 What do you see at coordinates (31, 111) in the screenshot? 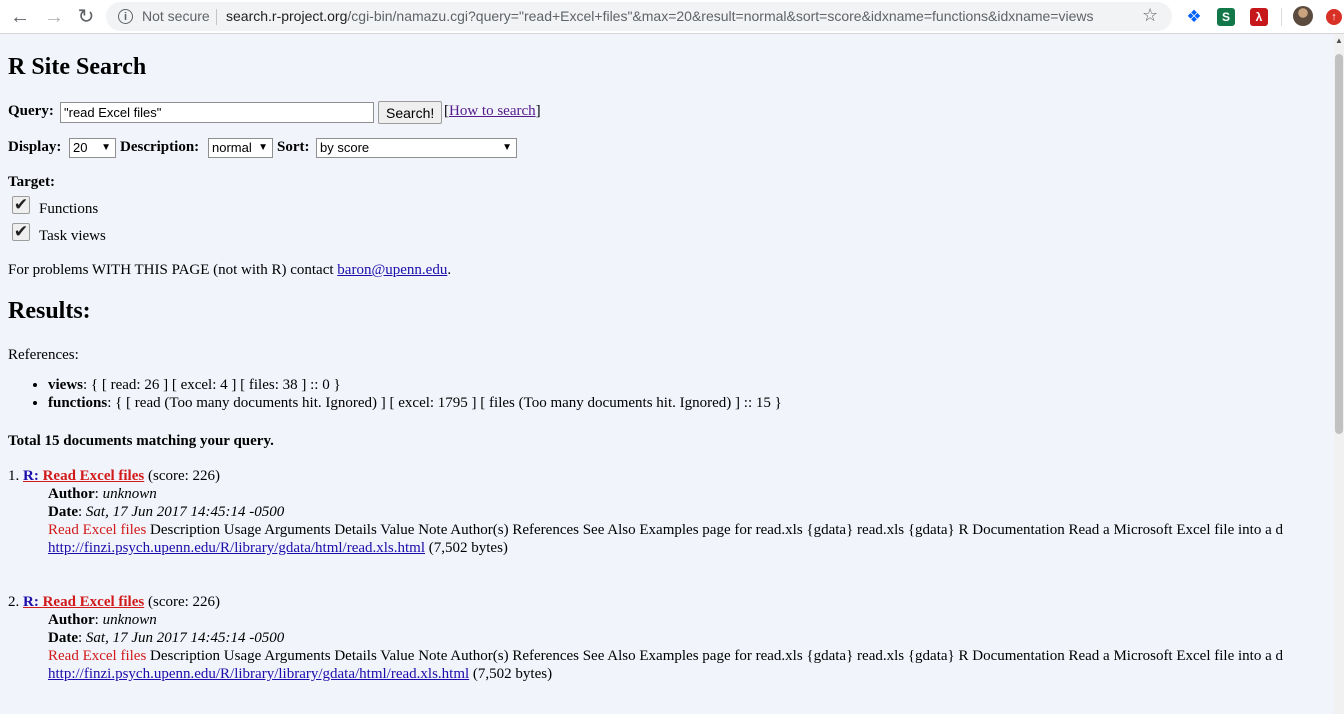
I see `query-label: Query:` at bounding box center [31, 111].